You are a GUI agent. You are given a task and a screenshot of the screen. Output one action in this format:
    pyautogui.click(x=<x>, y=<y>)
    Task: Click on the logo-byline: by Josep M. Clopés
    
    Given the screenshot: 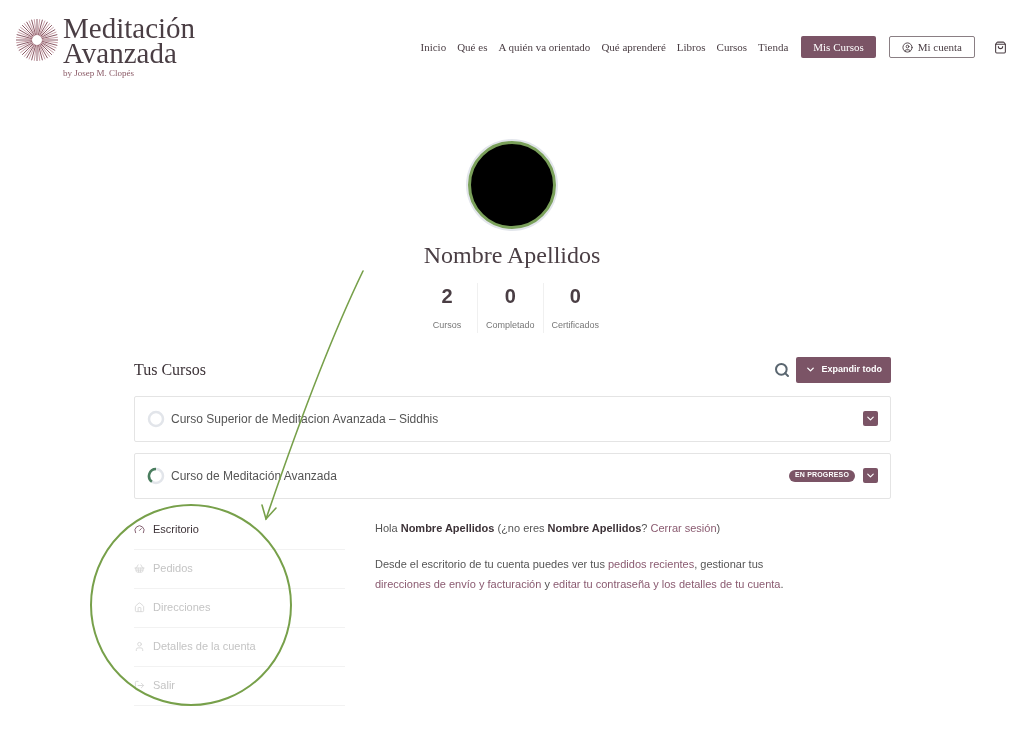 What is the action you would take?
    pyautogui.click(x=99, y=73)
    